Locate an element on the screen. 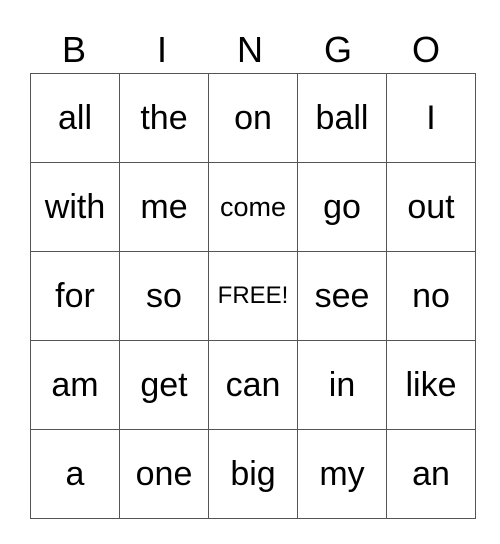 The image size is (500, 544). bingo-cell: ball is located at coordinates (342, 118).